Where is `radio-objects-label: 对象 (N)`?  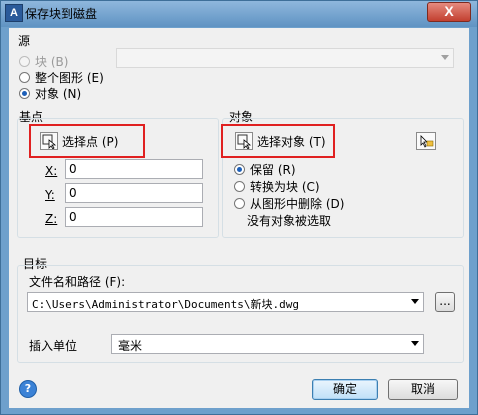
radio-objects-label: 对象 (N) is located at coordinates (58, 94).